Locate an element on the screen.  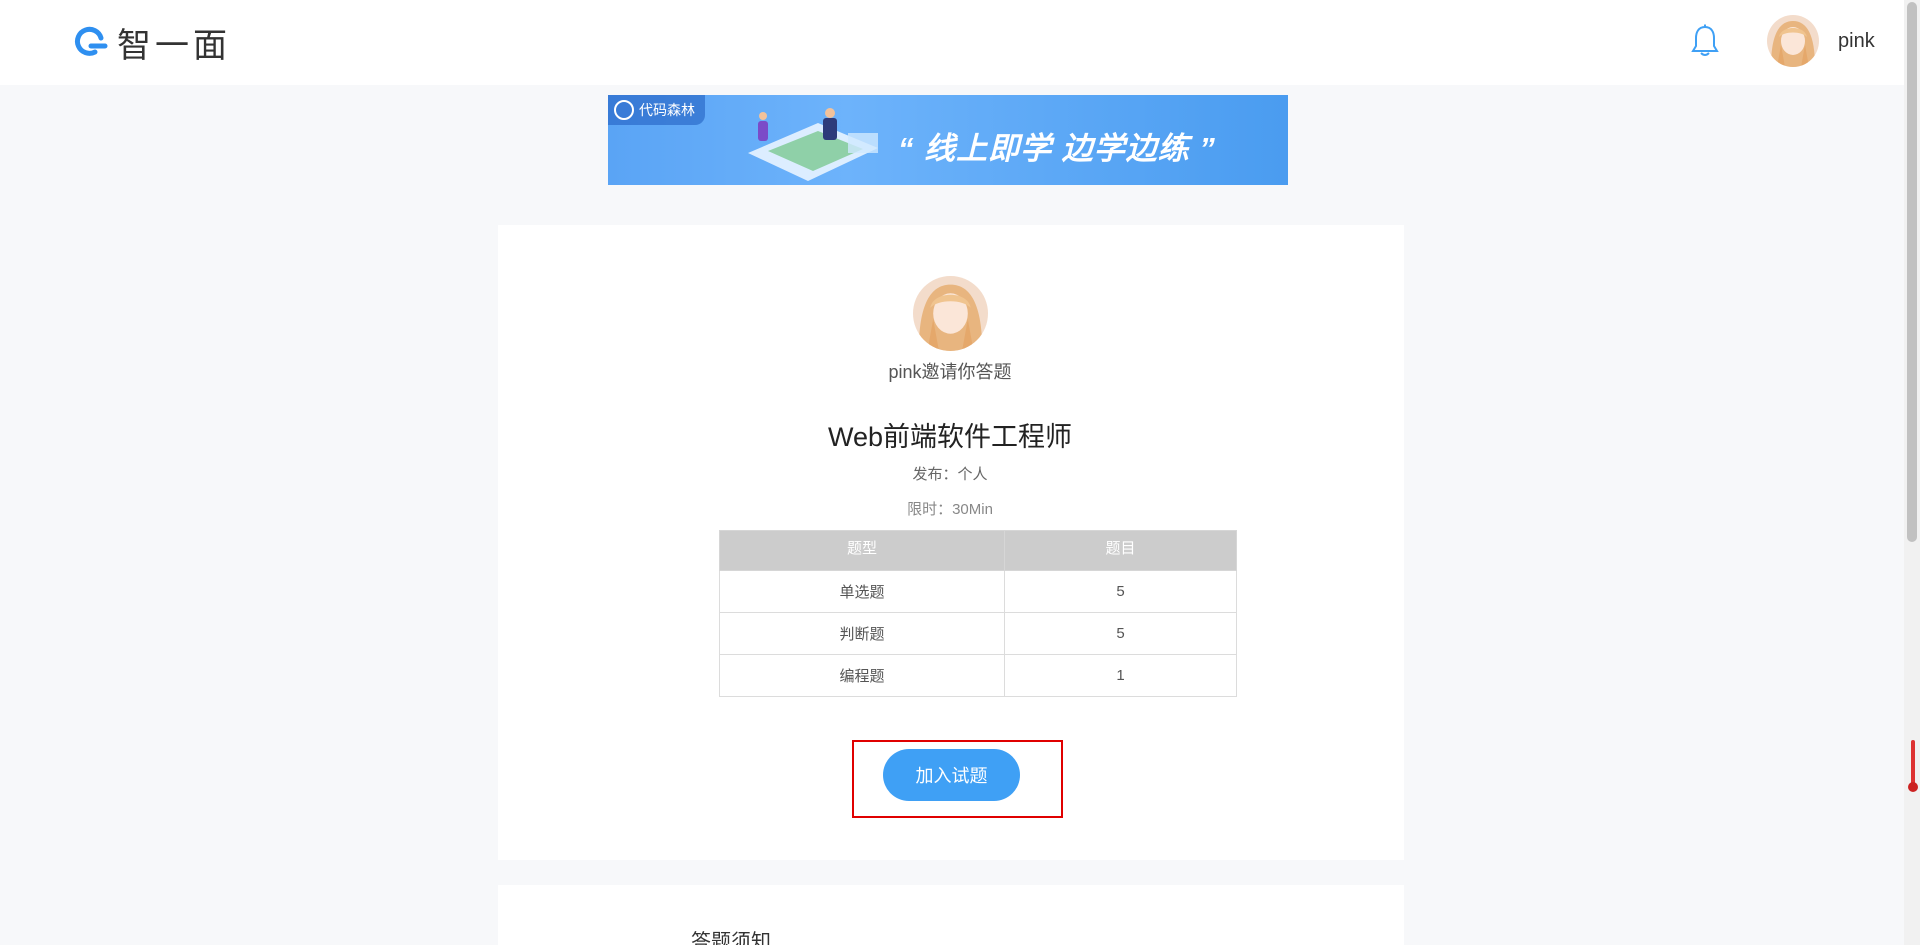
join-exam-button: 加入试题 is located at coordinates (951, 775).